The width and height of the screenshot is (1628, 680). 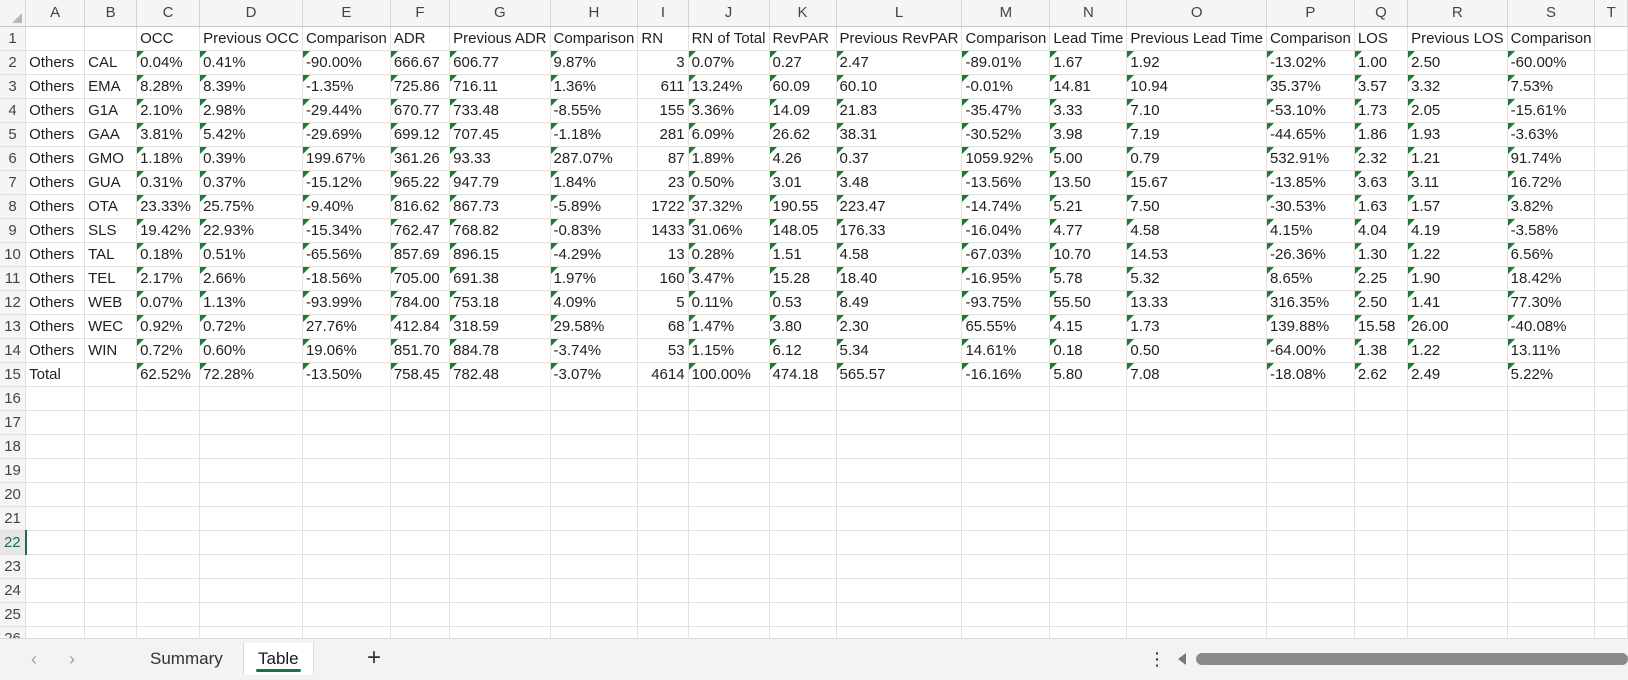 I want to click on row-header: 1, so click(x=13, y=38).